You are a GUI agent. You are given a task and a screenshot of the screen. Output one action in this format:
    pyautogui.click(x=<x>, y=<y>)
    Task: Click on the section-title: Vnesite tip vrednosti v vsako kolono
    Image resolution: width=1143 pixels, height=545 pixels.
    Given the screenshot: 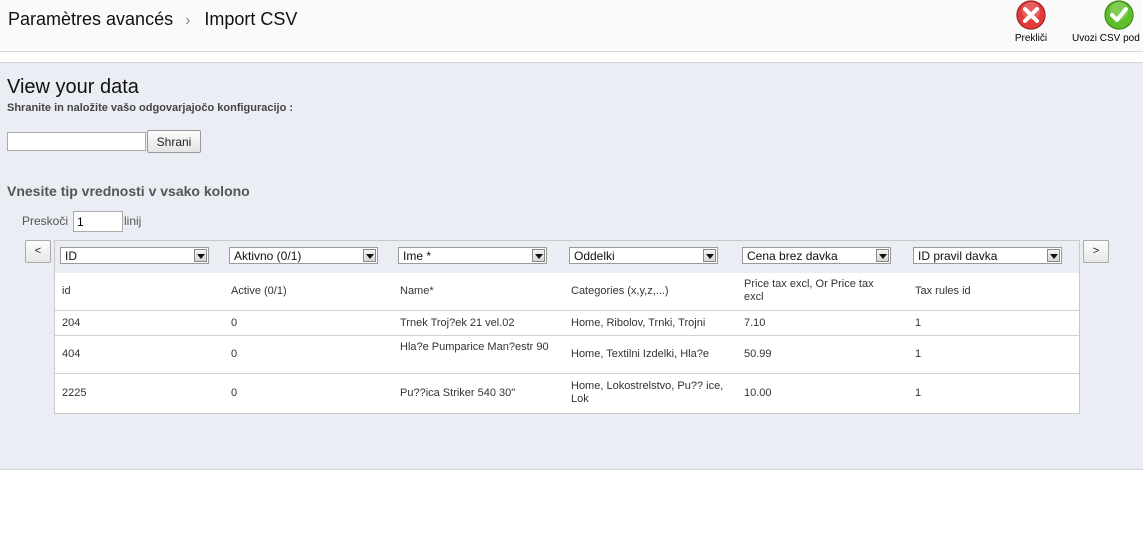 What is the action you would take?
    pyautogui.click(x=128, y=191)
    